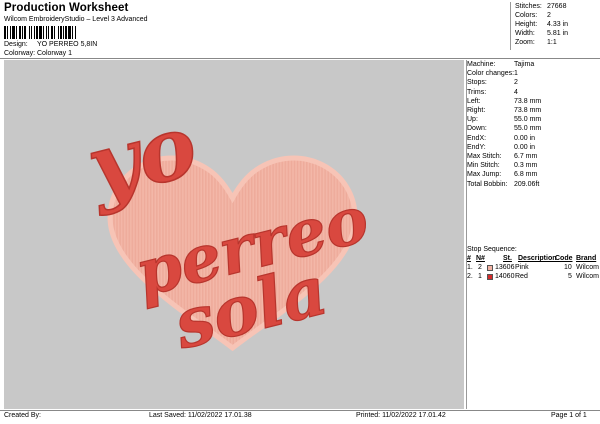 This screenshot has height=424, width=600. What do you see at coordinates (480, 258) in the screenshot?
I see `col-needle: N#` at bounding box center [480, 258].